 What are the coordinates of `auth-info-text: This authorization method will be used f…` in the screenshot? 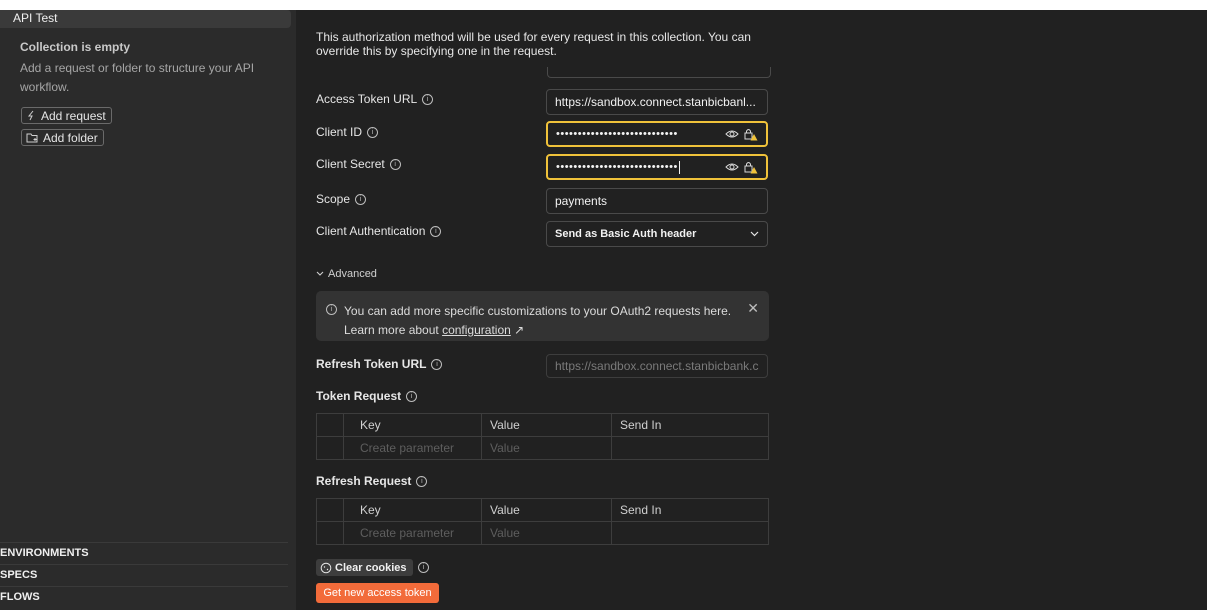 It's located at (533, 44).